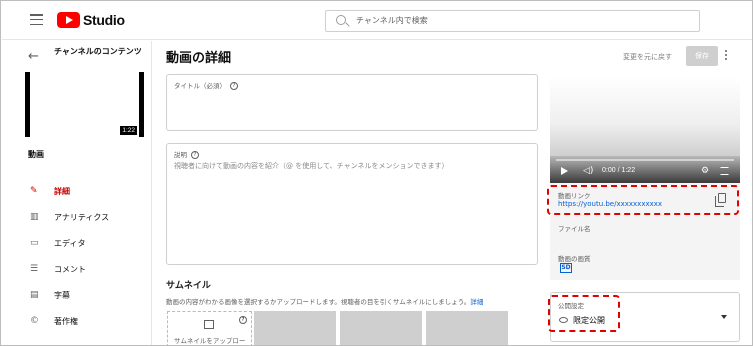 This screenshot has height=346, width=753. What do you see at coordinates (199, 58) in the screenshot?
I see `page-title: 動画の詳細` at bounding box center [199, 58].